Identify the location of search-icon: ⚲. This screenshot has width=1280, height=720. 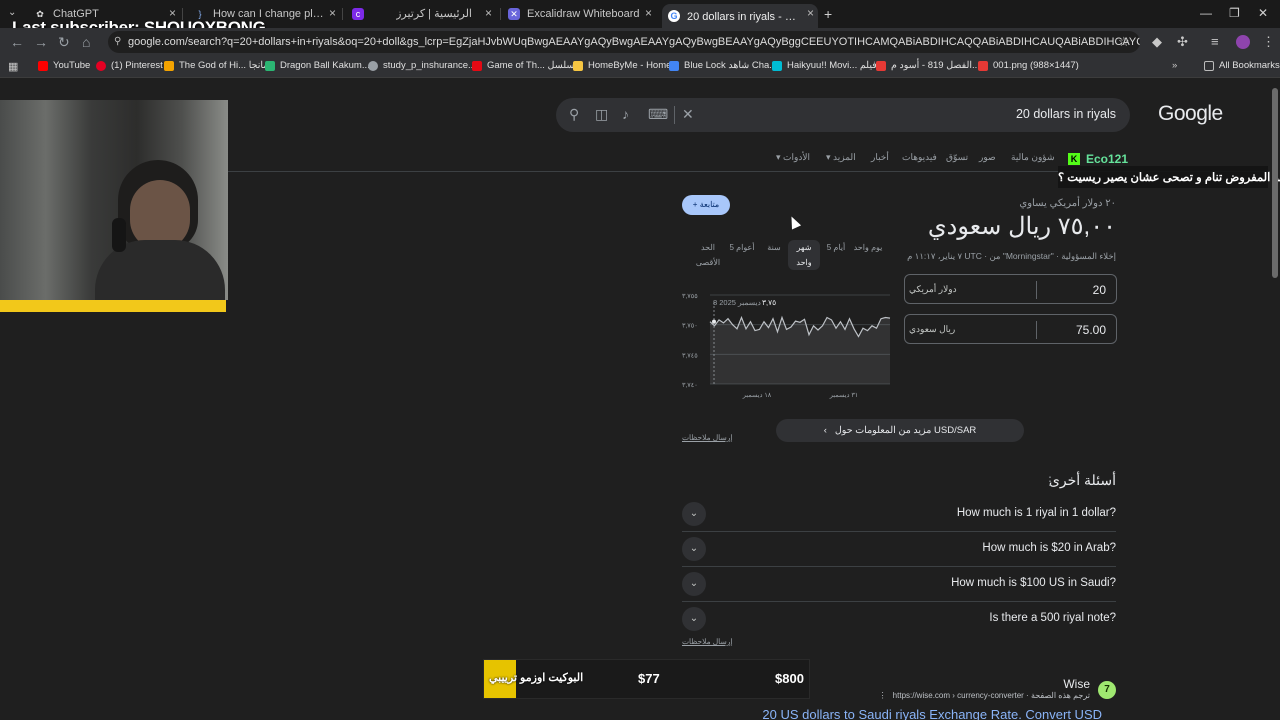
(574, 114).